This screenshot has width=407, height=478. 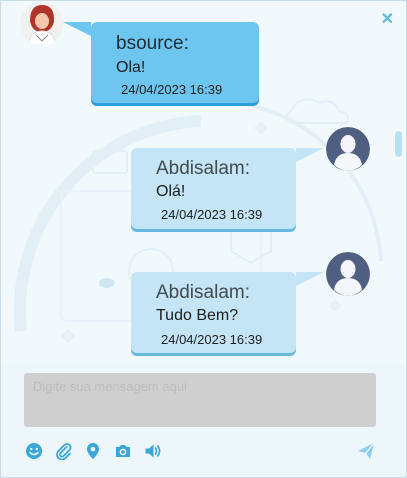 What do you see at coordinates (93, 451) in the screenshot?
I see `location-pin-icon` at bounding box center [93, 451].